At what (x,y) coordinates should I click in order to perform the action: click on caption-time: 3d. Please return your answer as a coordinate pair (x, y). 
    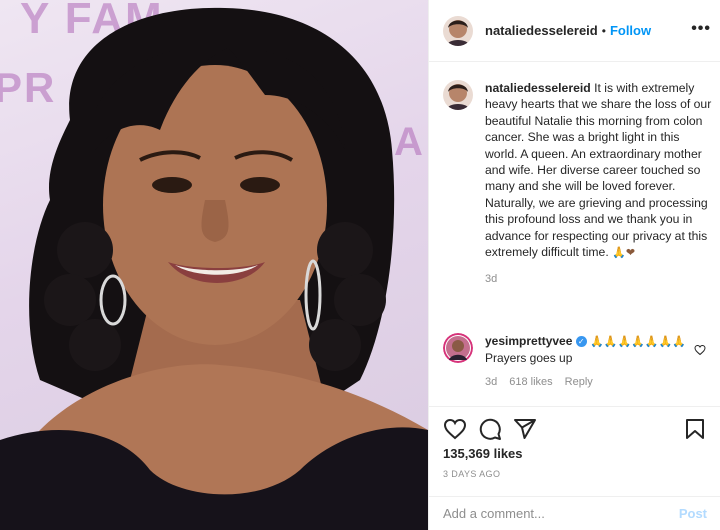
    Looking at the image, I should click on (599, 279).